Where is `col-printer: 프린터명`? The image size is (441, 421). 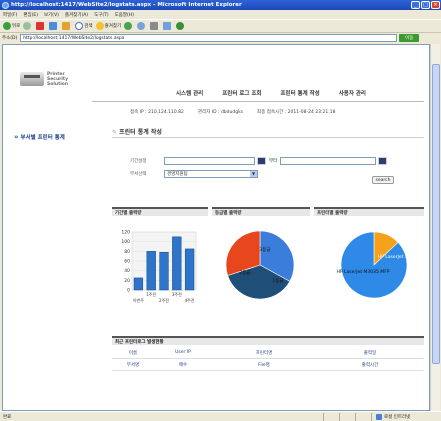
col-printer: 프린터명 is located at coordinates (264, 353).